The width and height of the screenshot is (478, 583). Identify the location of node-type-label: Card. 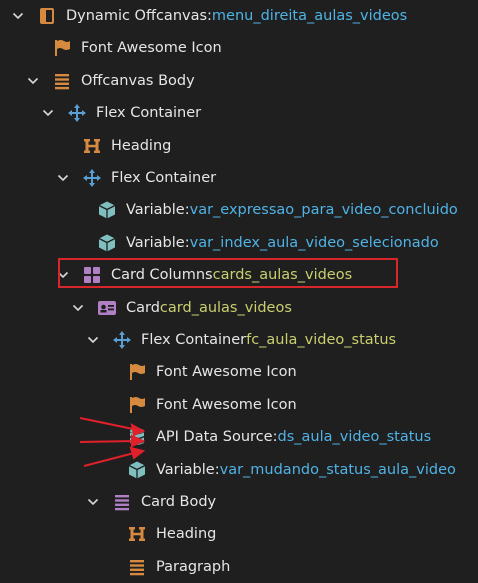
(143, 307).